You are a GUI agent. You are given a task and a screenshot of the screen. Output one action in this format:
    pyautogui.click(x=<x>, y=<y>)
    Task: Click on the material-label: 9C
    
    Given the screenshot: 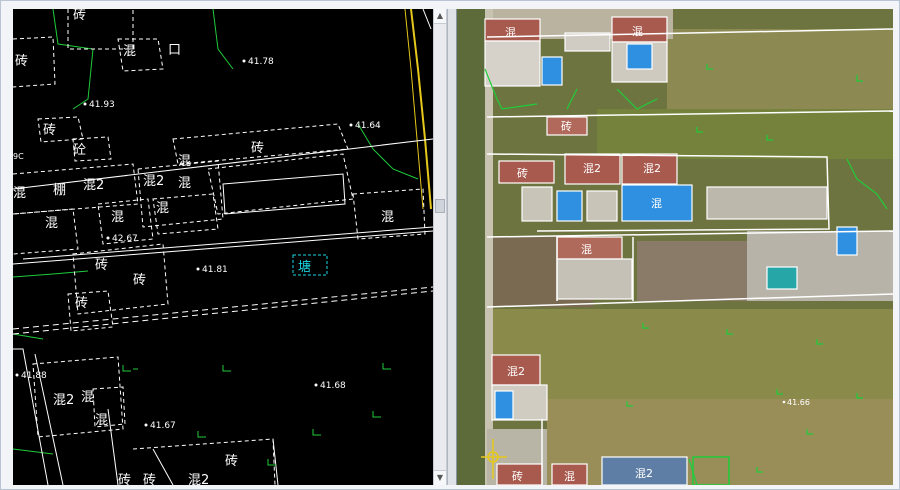 What is the action you would take?
    pyautogui.click(x=18, y=156)
    